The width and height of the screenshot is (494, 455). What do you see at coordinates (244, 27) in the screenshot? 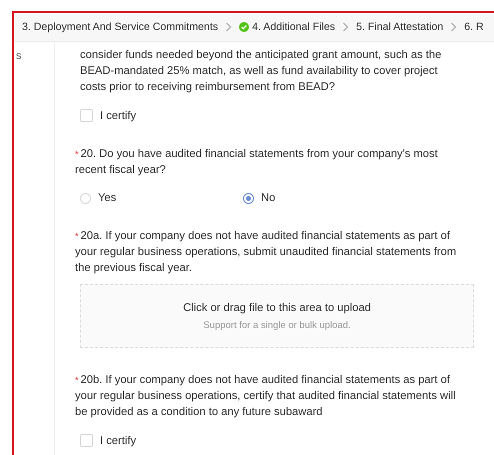
I see `check-circle-icon` at bounding box center [244, 27].